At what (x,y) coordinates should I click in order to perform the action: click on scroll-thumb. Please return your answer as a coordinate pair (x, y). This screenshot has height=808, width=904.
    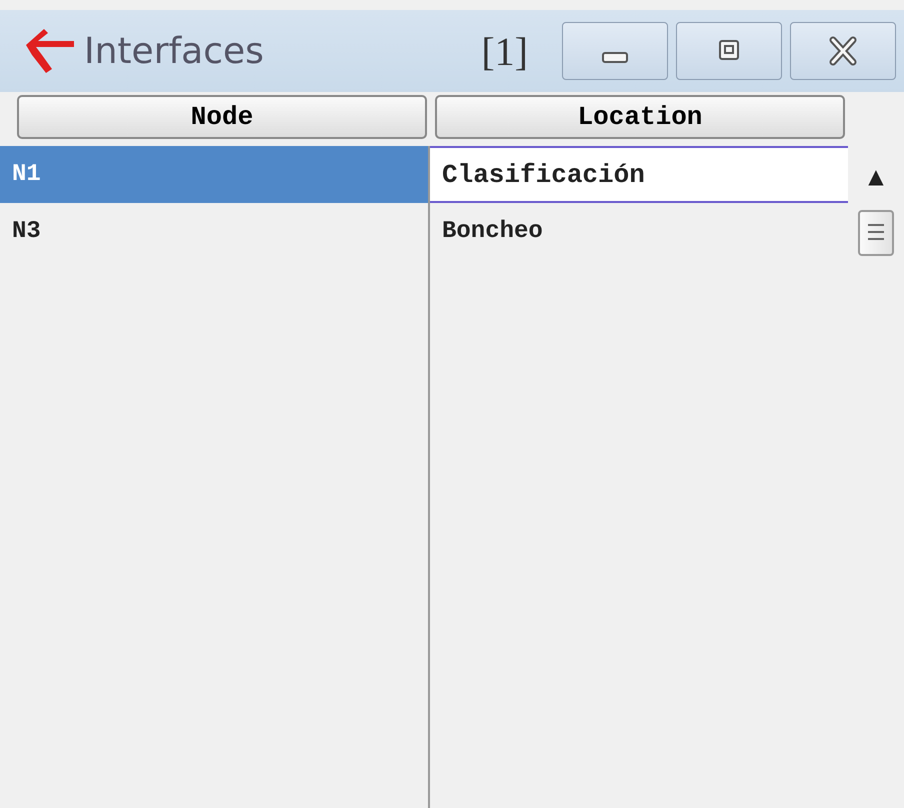
    Looking at the image, I should click on (876, 233).